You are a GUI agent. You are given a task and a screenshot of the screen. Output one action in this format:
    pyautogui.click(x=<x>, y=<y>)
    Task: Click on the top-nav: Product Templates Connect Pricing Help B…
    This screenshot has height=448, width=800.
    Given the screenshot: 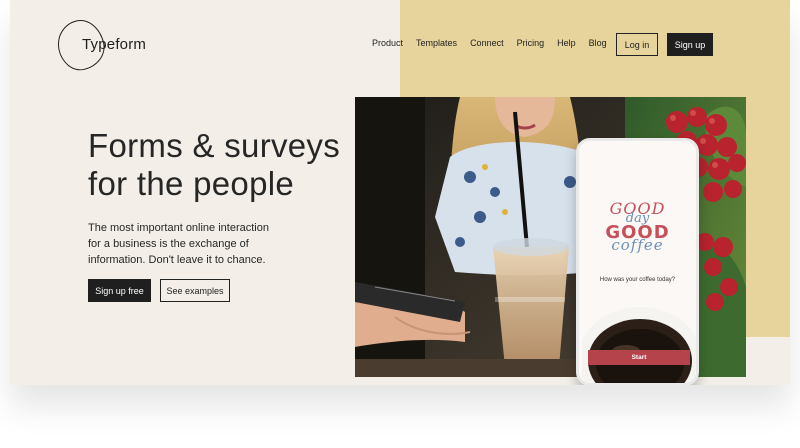 What is the action you would take?
    pyautogui.click(x=496, y=43)
    